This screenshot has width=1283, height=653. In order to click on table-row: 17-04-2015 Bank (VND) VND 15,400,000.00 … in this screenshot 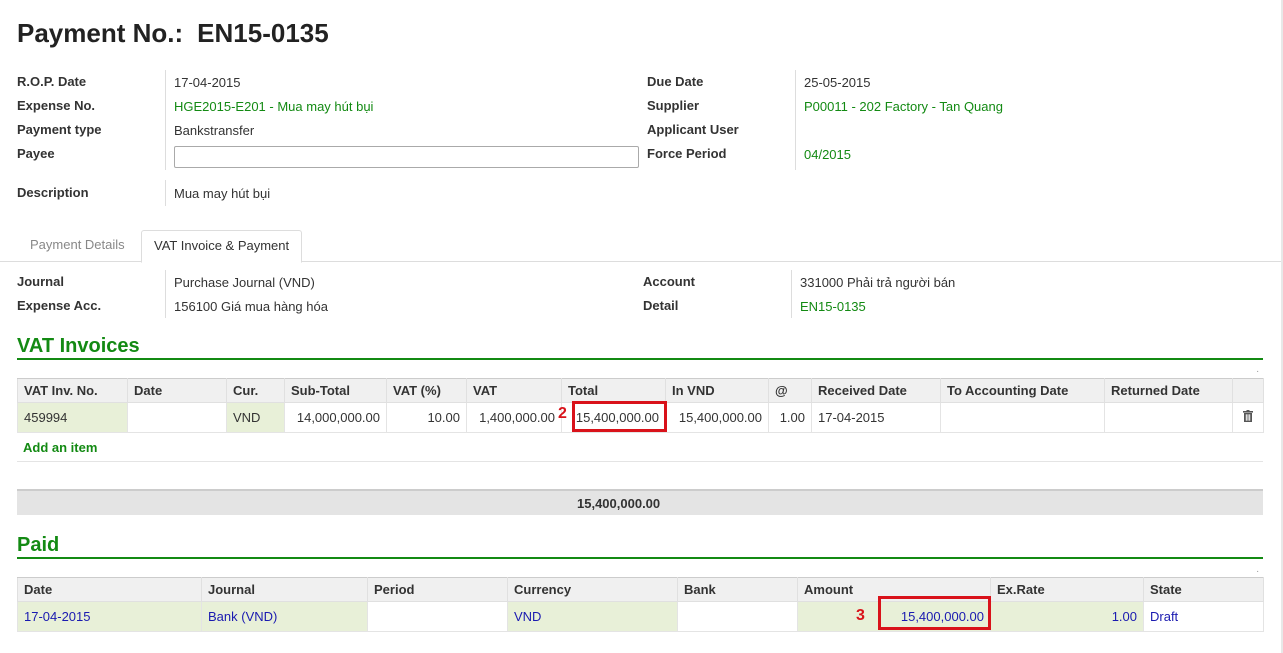, I will do `click(640, 616)`.